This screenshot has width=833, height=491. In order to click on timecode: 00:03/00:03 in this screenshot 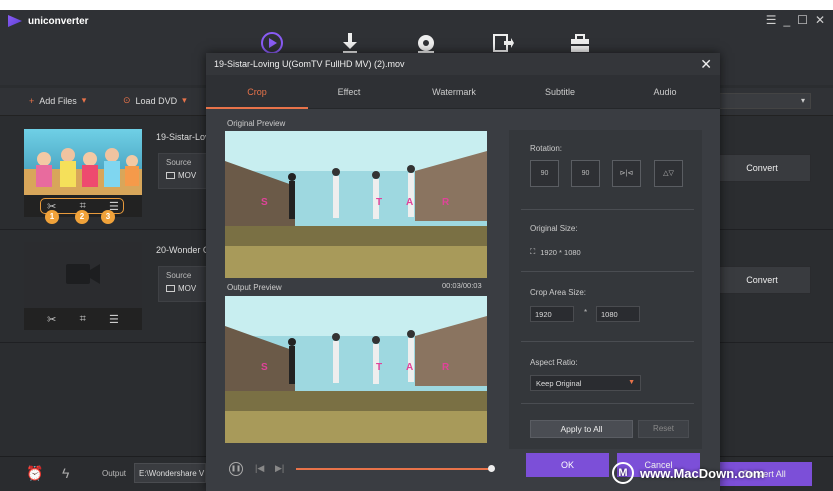, I will do `click(462, 285)`.